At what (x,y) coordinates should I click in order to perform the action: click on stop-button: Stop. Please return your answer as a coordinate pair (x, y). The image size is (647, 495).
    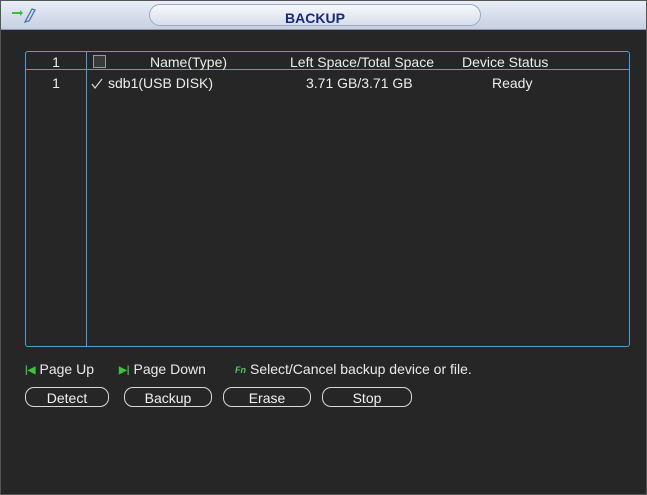
    Looking at the image, I should click on (367, 397).